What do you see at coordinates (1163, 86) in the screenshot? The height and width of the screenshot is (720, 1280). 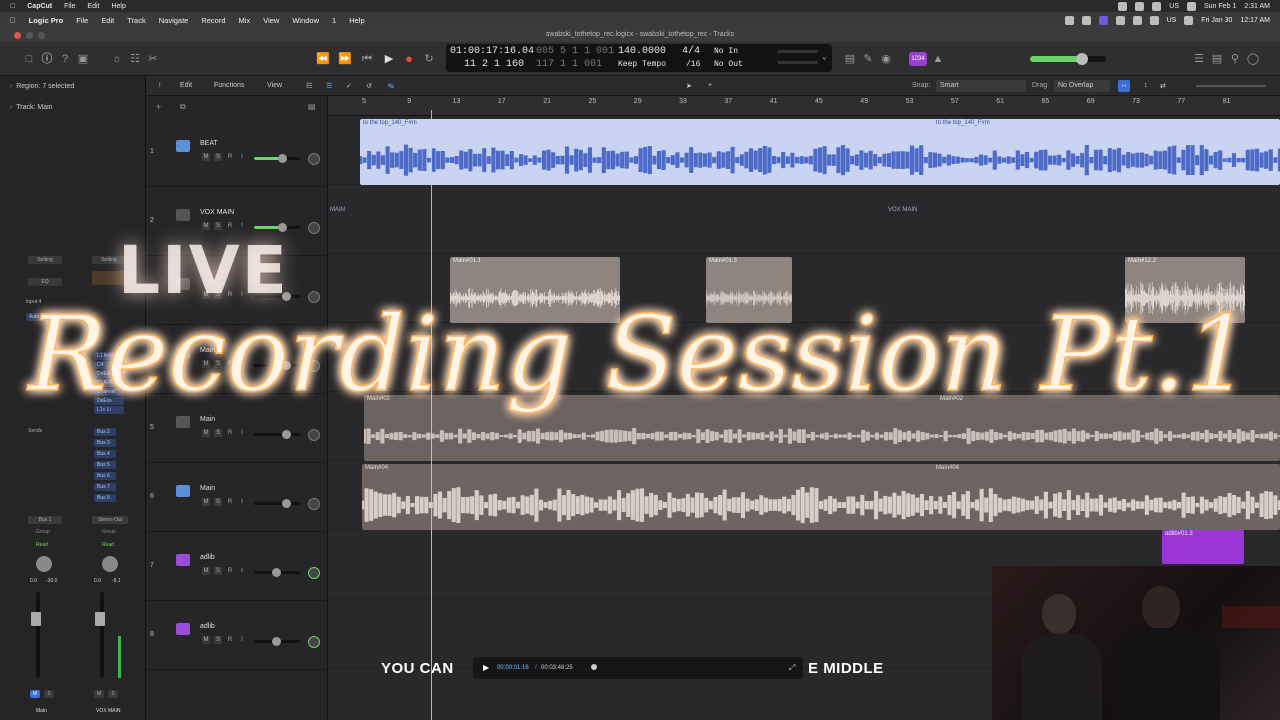 I see `horizontal-zoom-icon: ⇄` at bounding box center [1163, 86].